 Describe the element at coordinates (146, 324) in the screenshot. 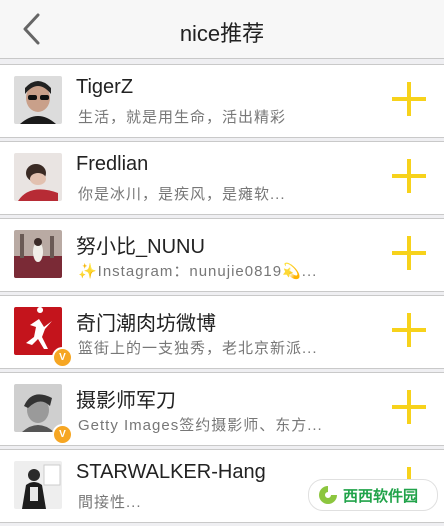

I see `user-name: 奇门潮肉坊微博` at that location.